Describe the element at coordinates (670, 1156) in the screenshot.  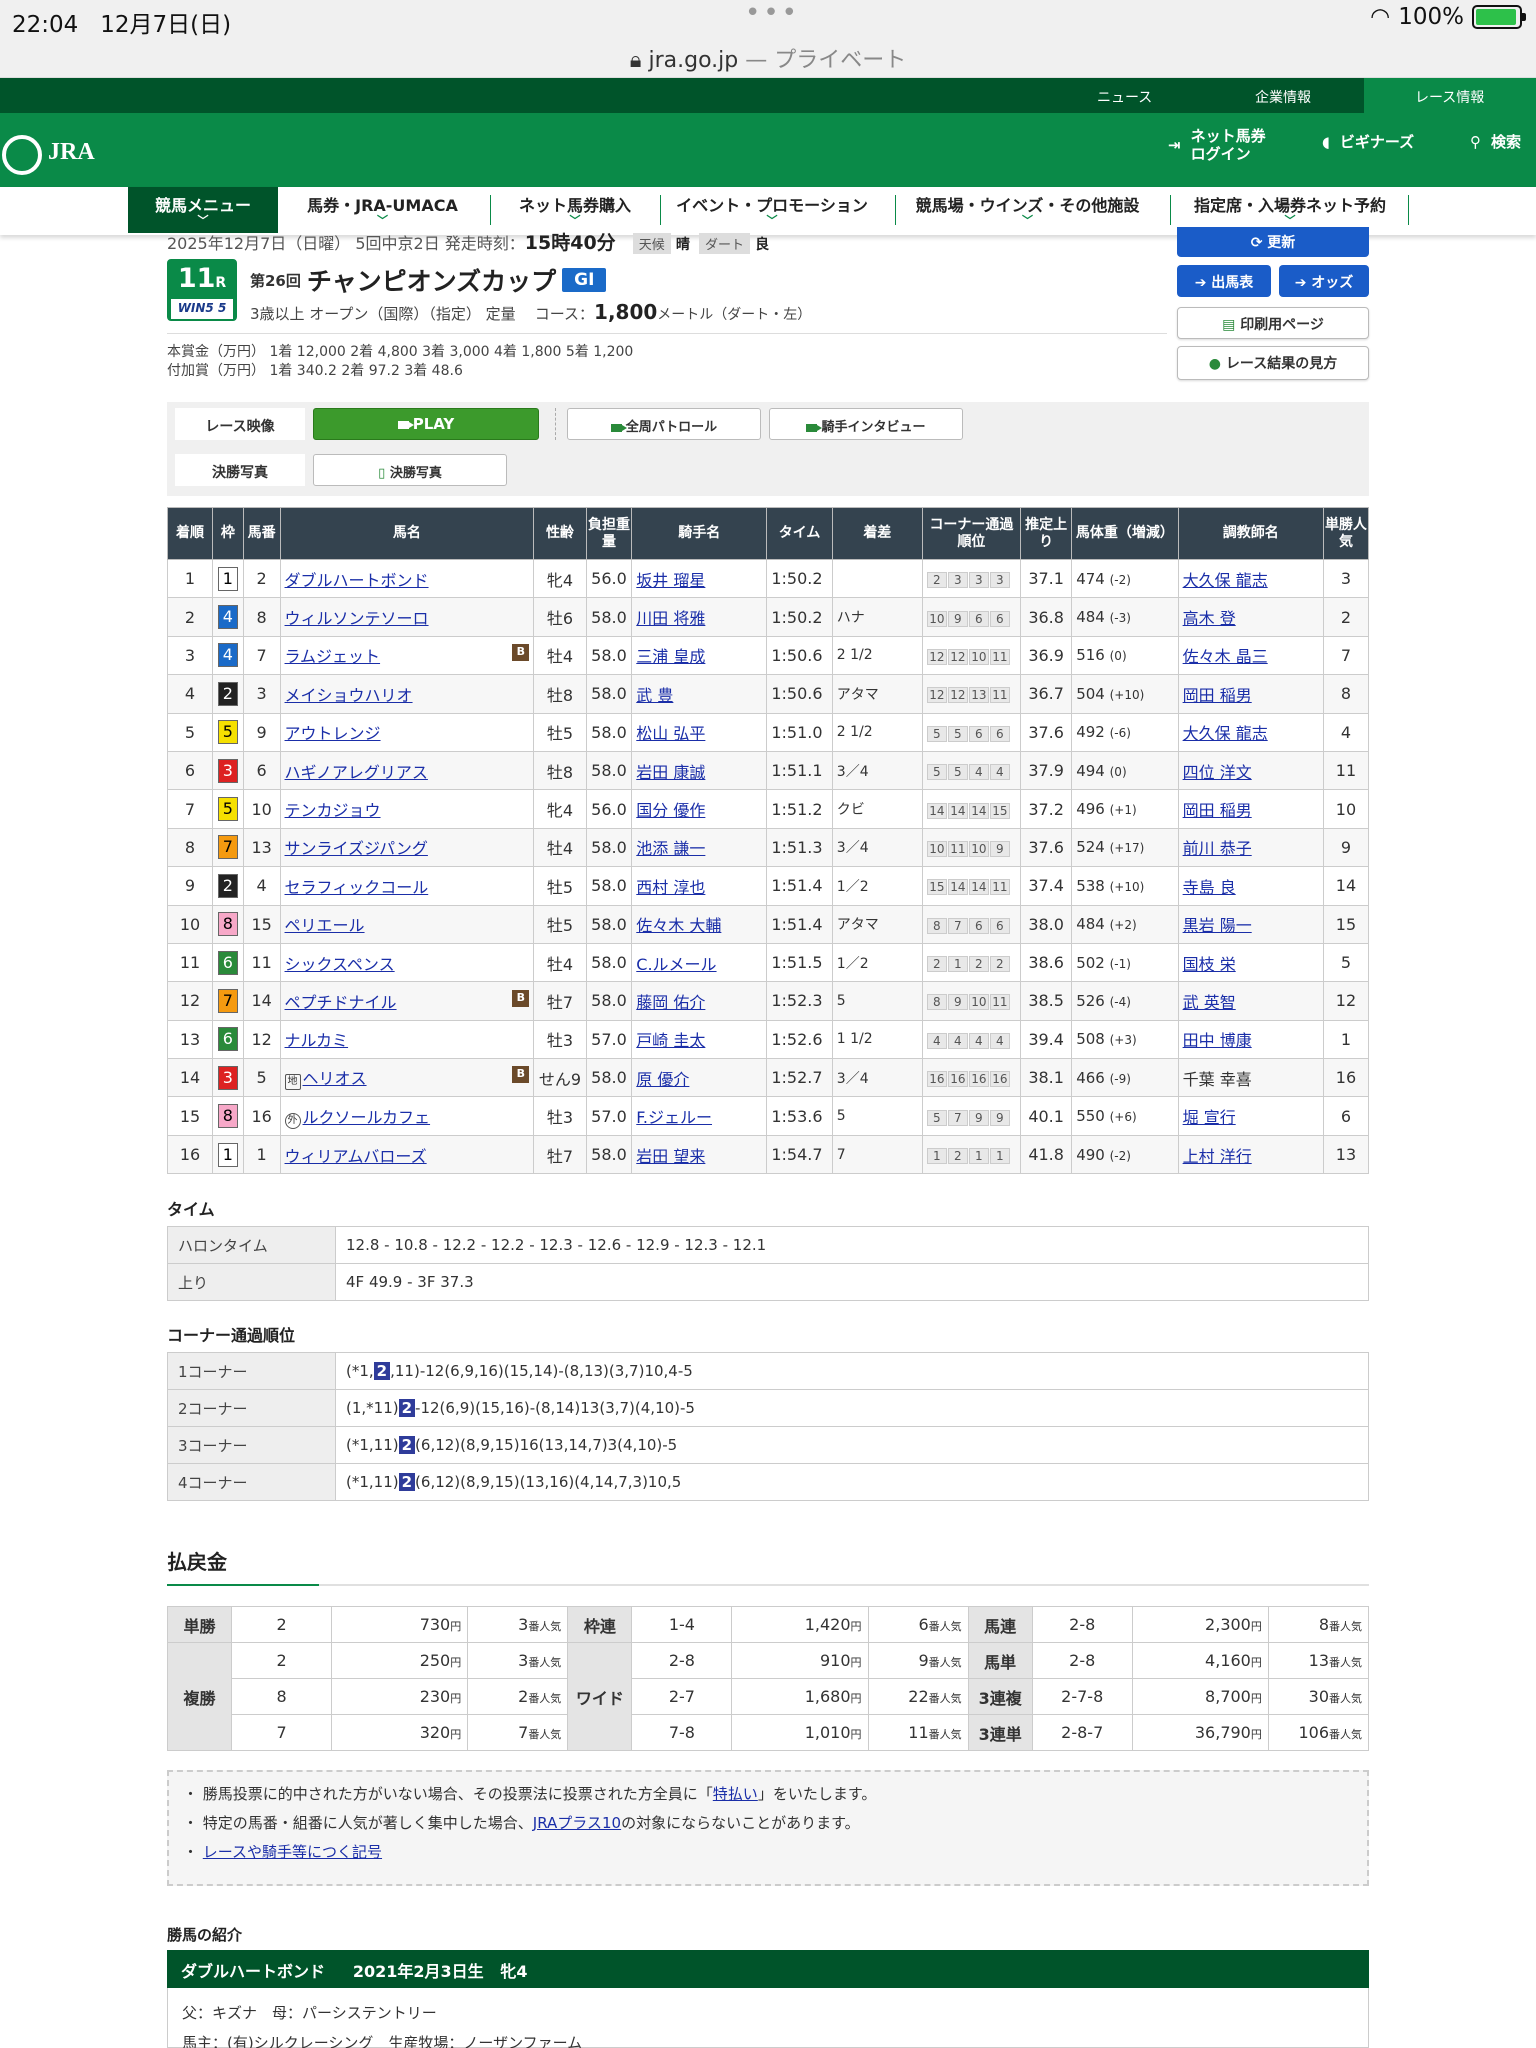
I see `jockey-link: 岩田 望来` at that location.